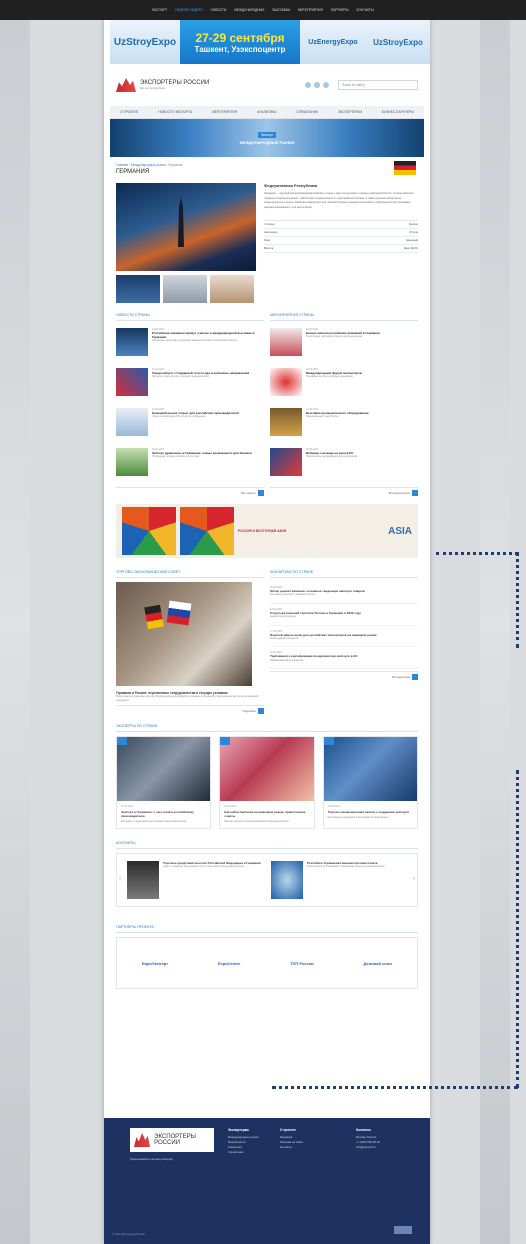 Image resolution: width=526 pixels, height=1244 pixels. I want to click on footer-copyright: © 2023 Экспортеры России, so click(128, 1234).